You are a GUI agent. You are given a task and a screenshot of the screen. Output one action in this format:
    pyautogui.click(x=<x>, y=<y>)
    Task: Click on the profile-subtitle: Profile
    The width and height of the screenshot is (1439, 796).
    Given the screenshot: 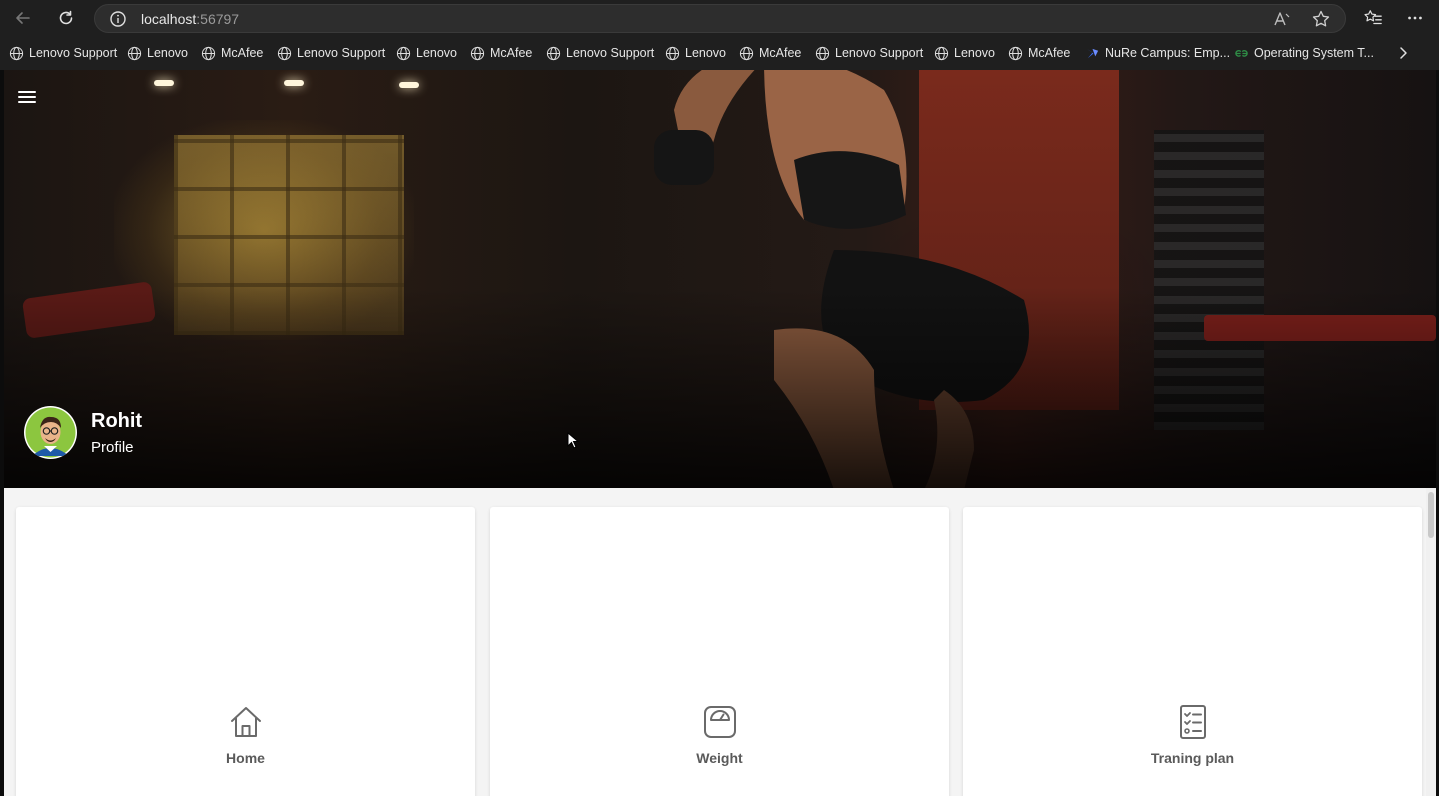 What is the action you would take?
    pyautogui.click(x=112, y=447)
    